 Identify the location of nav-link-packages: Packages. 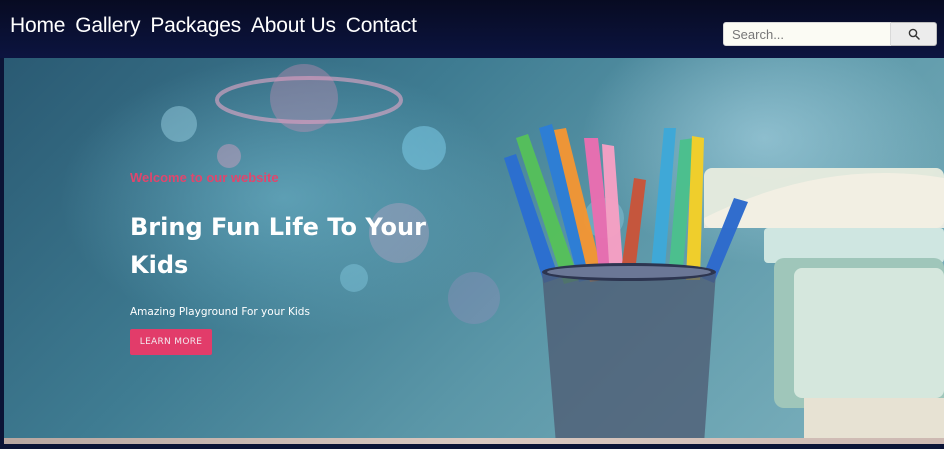
(195, 26).